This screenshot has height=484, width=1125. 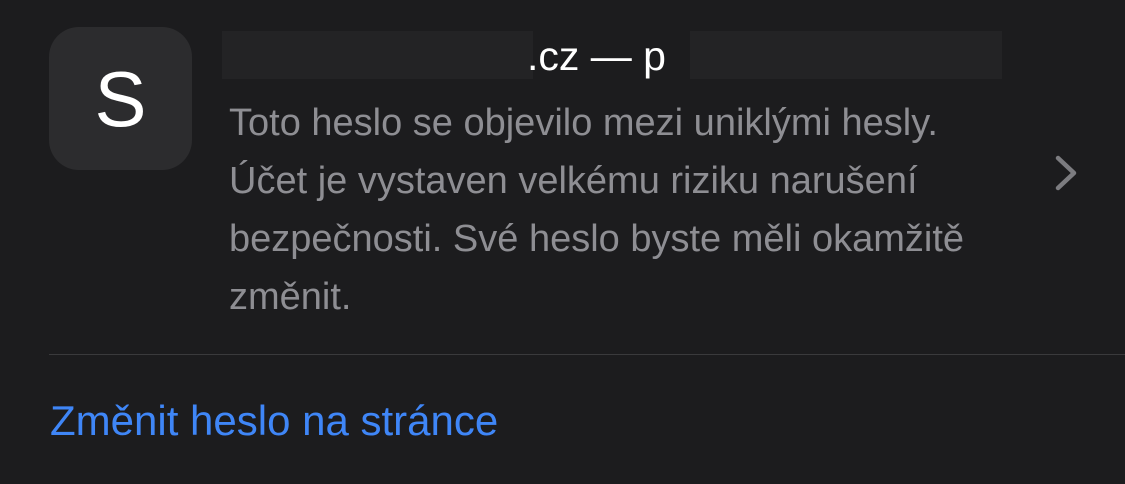 I want to click on account-title: .cz — p, so click(x=617, y=56).